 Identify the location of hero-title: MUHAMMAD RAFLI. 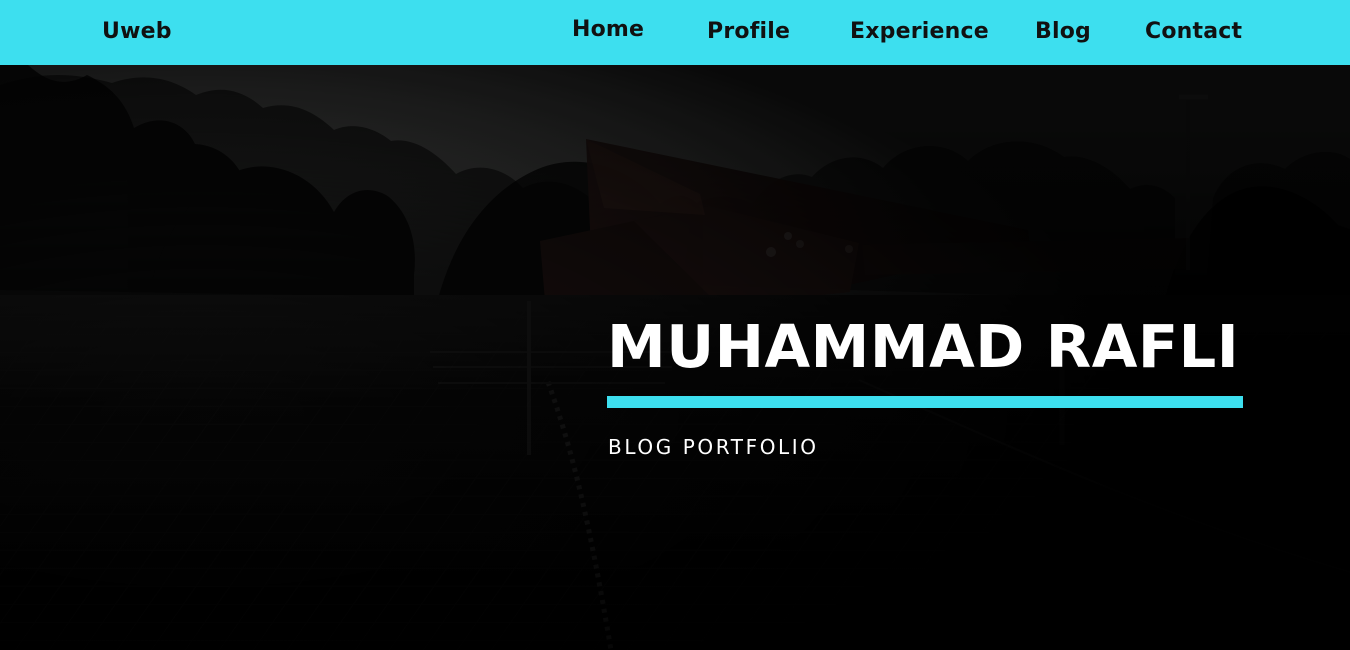
(923, 346).